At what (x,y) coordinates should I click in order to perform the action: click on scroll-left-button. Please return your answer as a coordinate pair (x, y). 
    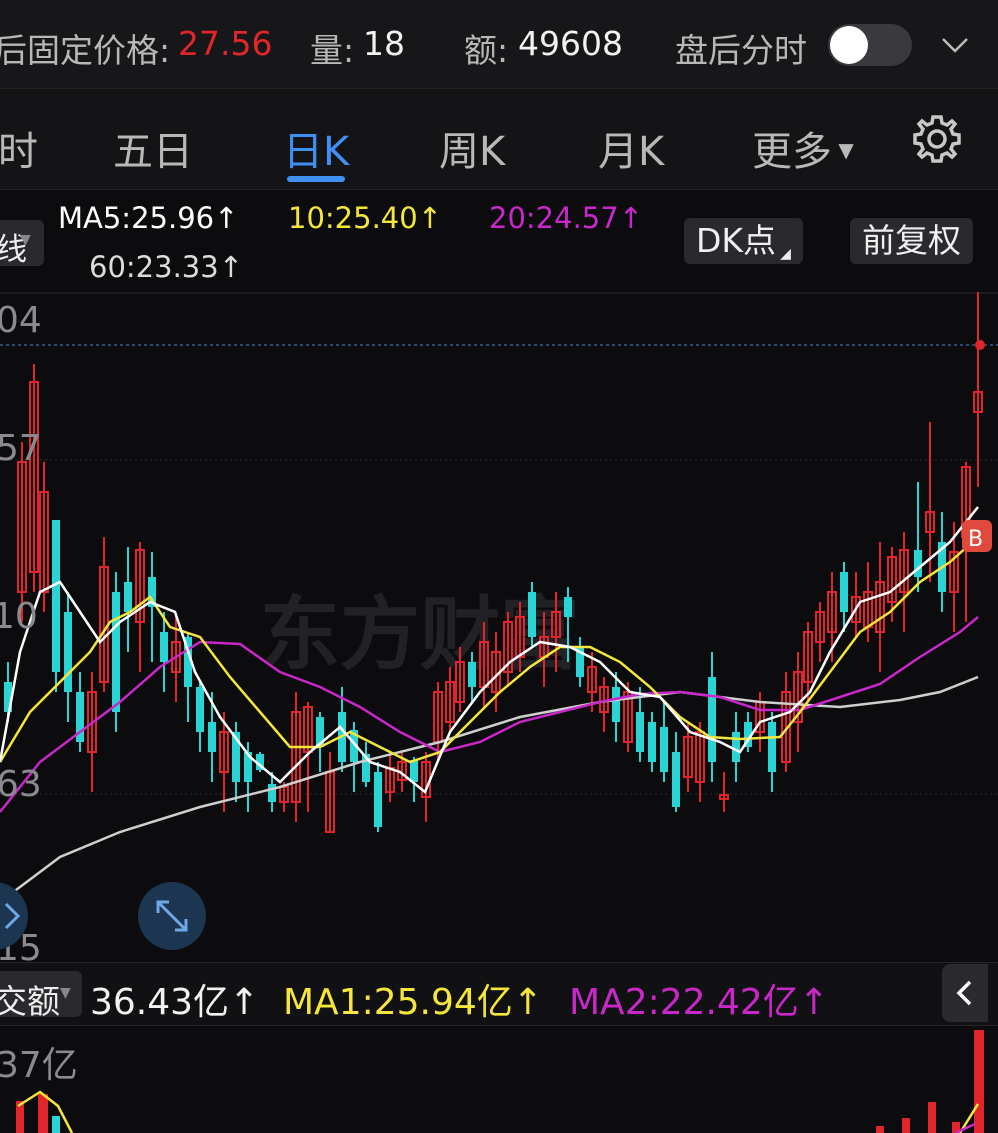
    Looking at the image, I should click on (14, 916).